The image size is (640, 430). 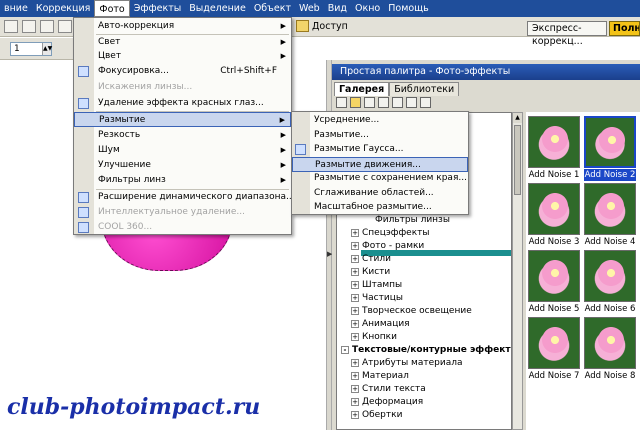 What do you see at coordinates (424, 89) in the screenshot?
I see `palette-tab-1: Библиотеки` at bounding box center [424, 89].